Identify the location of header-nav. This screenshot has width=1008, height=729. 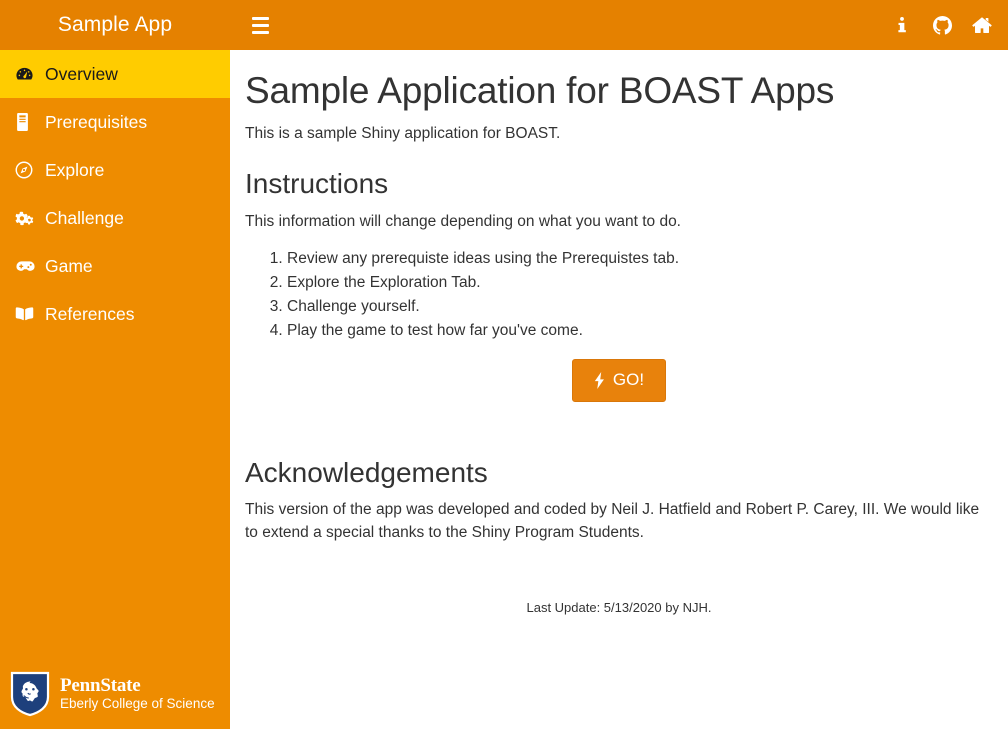
(942, 25).